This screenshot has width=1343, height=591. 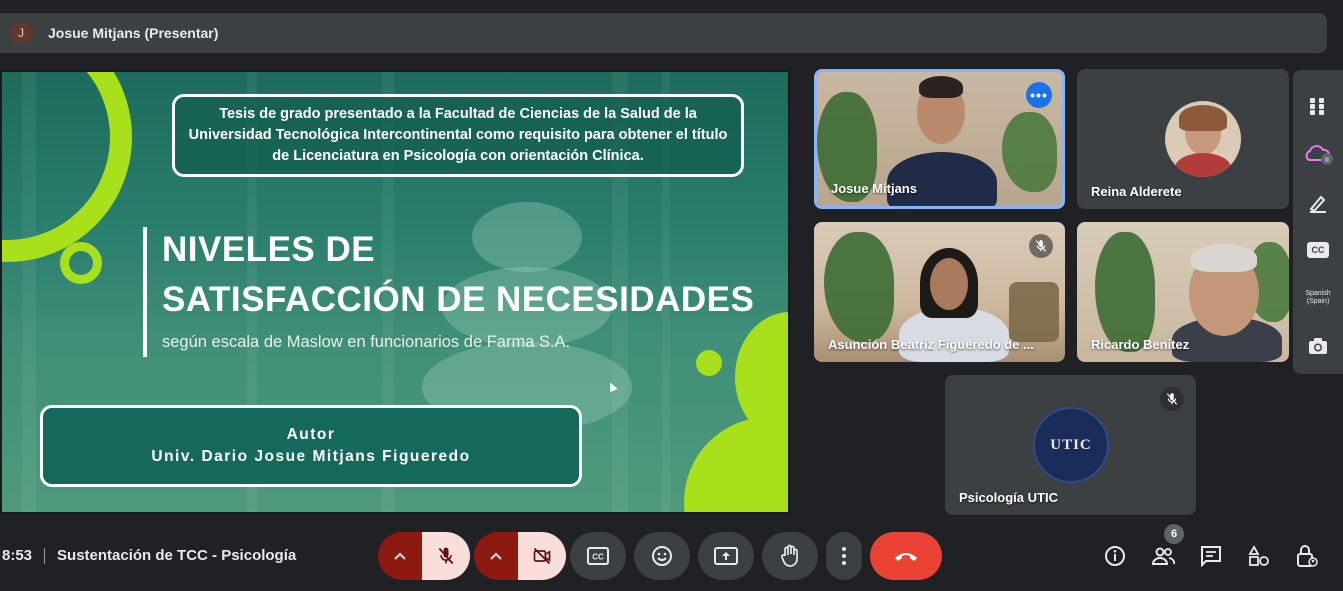 What do you see at coordinates (400, 556) in the screenshot?
I see `mic-options-button` at bounding box center [400, 556].